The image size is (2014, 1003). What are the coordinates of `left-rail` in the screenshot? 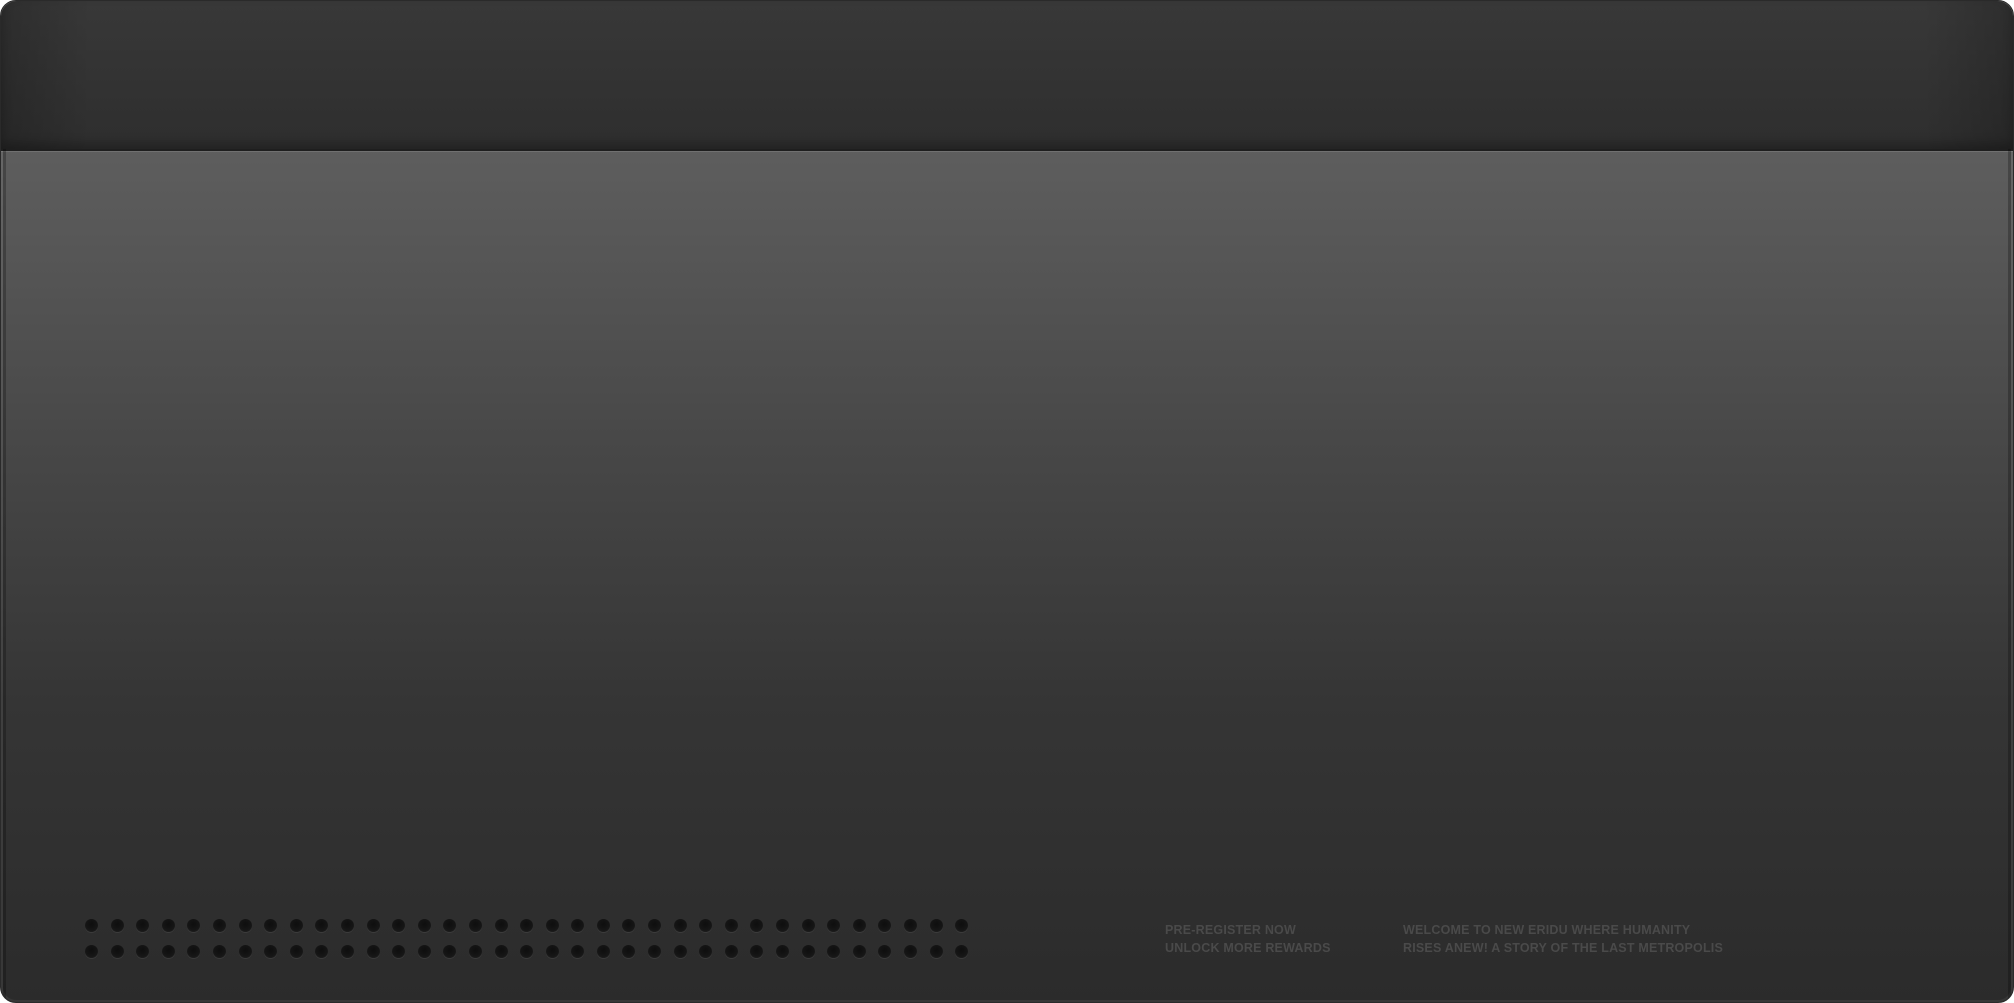 It's located at (4, 574).